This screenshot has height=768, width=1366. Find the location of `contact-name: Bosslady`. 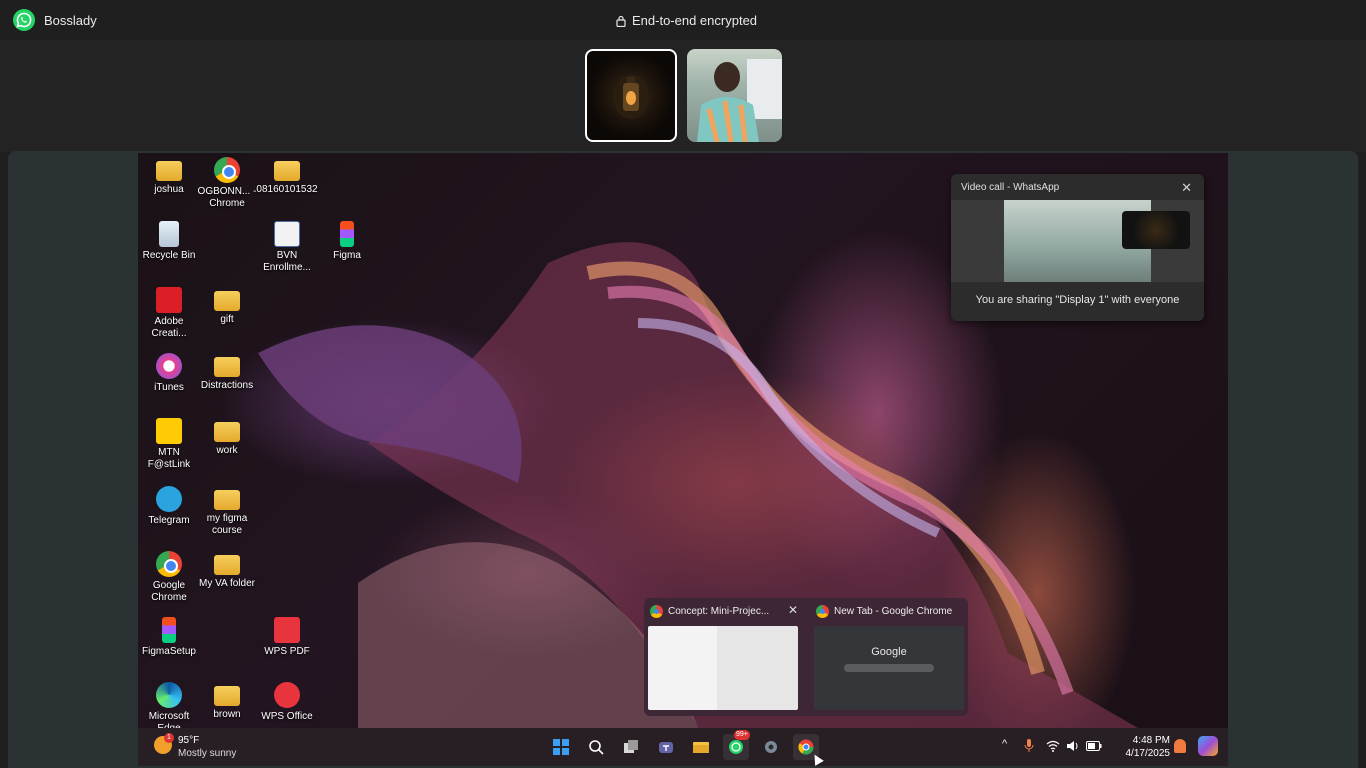

contact-name: Bosslady is located at coordinates (70, 20).